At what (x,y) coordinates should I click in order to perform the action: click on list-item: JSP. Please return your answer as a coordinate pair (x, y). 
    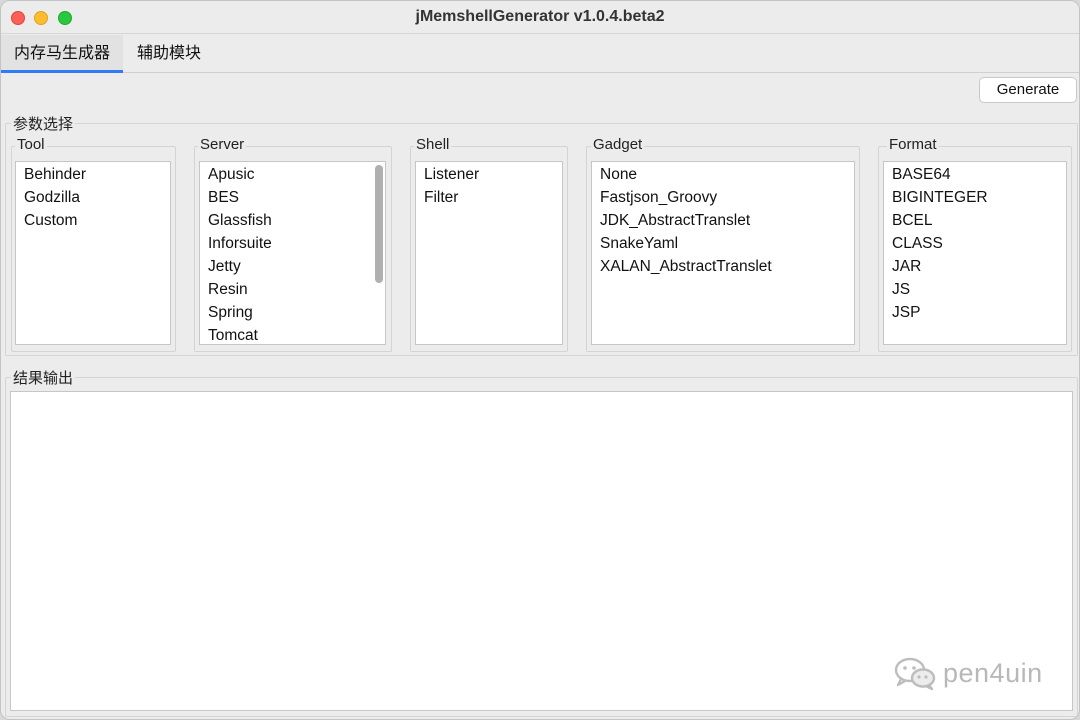
    Looking at the image, I should click on (975, 312).